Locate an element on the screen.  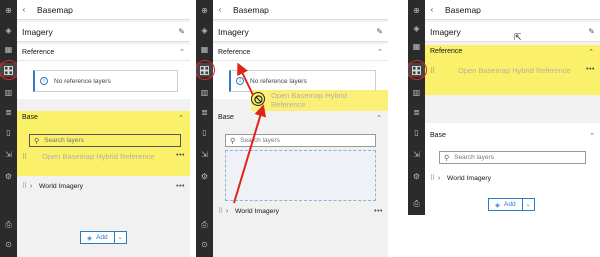
base-label: Base is located at coordinates (30, 117).